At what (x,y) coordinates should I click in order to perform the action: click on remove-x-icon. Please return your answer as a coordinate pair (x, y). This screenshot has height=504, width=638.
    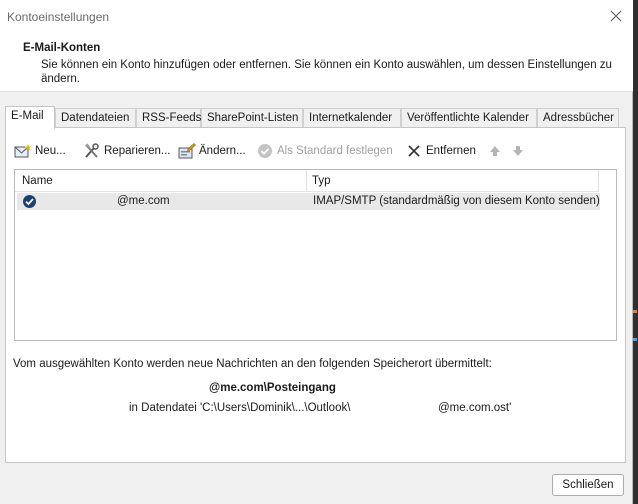
    Looking at the image, I should click on (414, 151).